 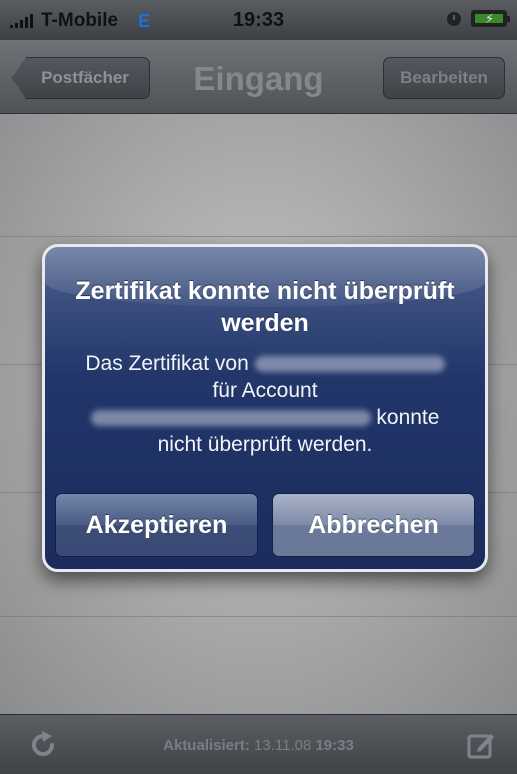 What do you see at coordinates (408, 417) in the screenshot?
I see `alert-message-part: konnte` at bounding box center [408, 417].